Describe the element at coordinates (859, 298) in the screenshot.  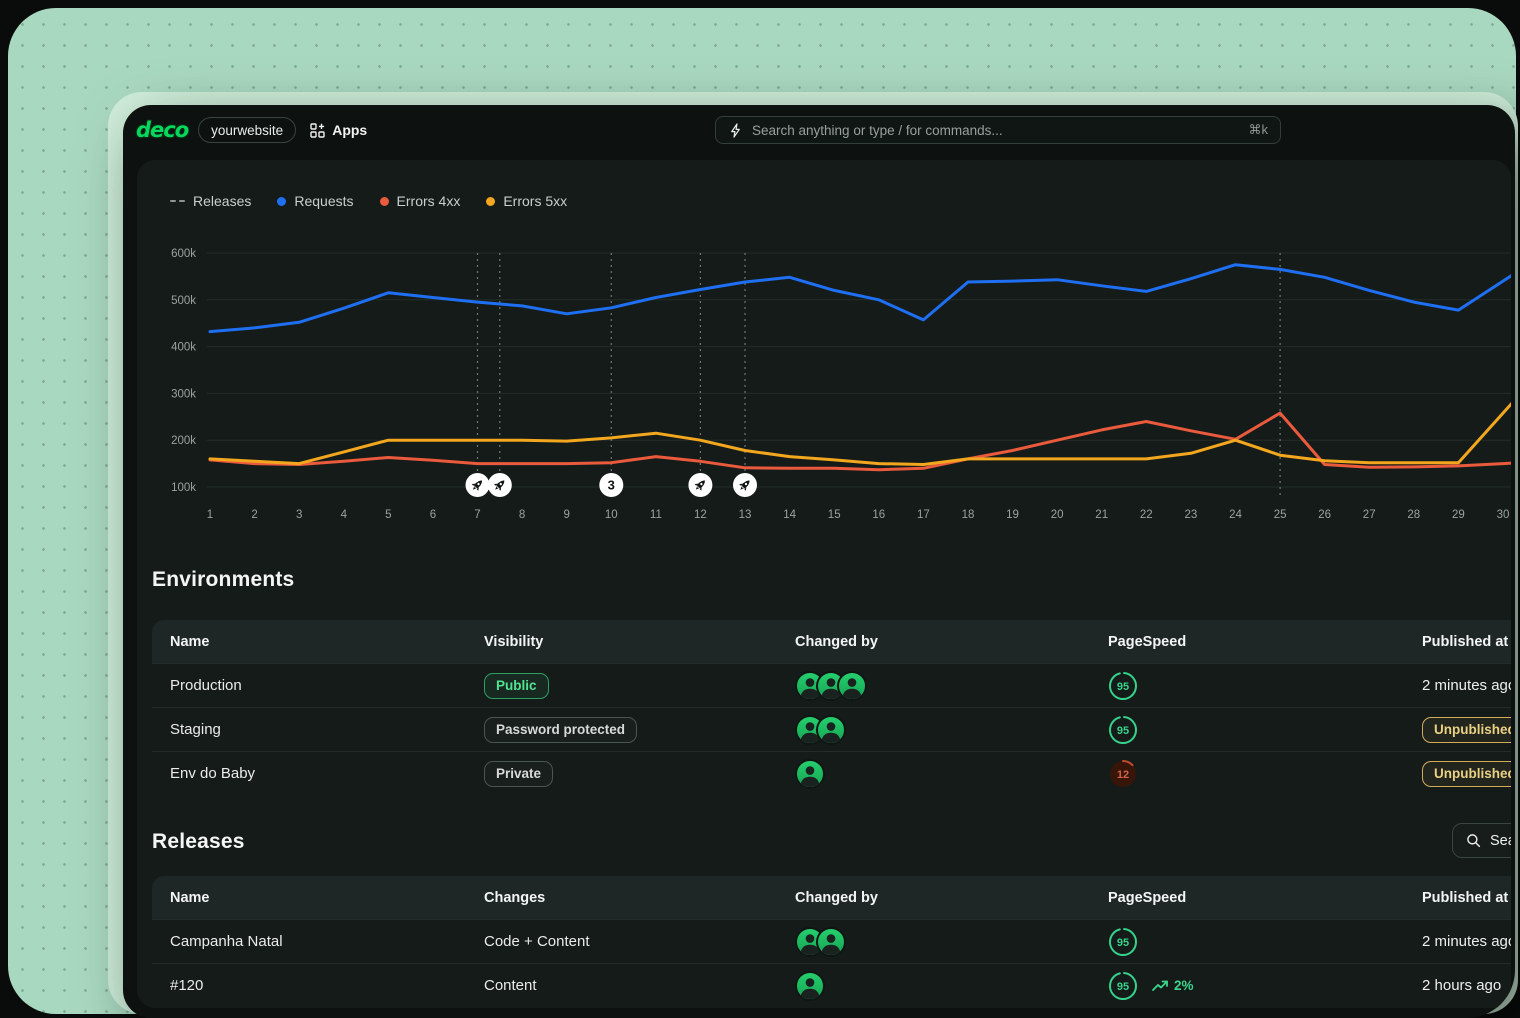
I see `series-requests` at that location.